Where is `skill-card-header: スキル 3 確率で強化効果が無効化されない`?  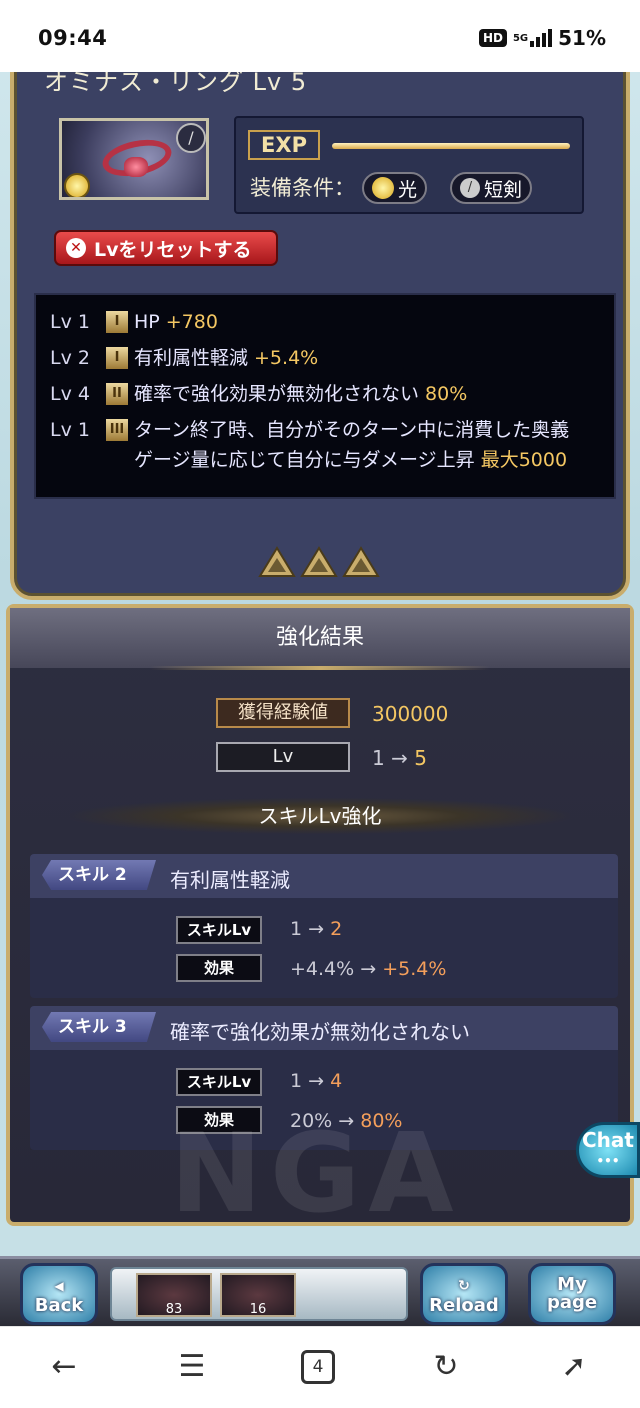
skill-card-header: スキル 3 確率で強化効果が無効化されない is located at coordinates (324, 1028).